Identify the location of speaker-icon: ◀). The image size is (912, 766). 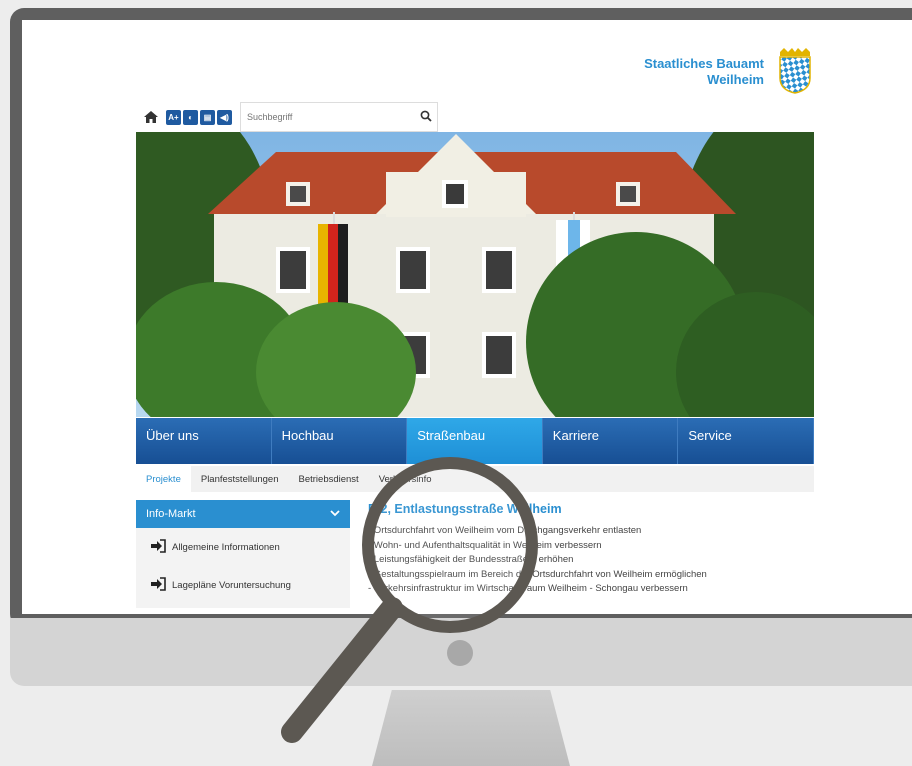
(224, 117).